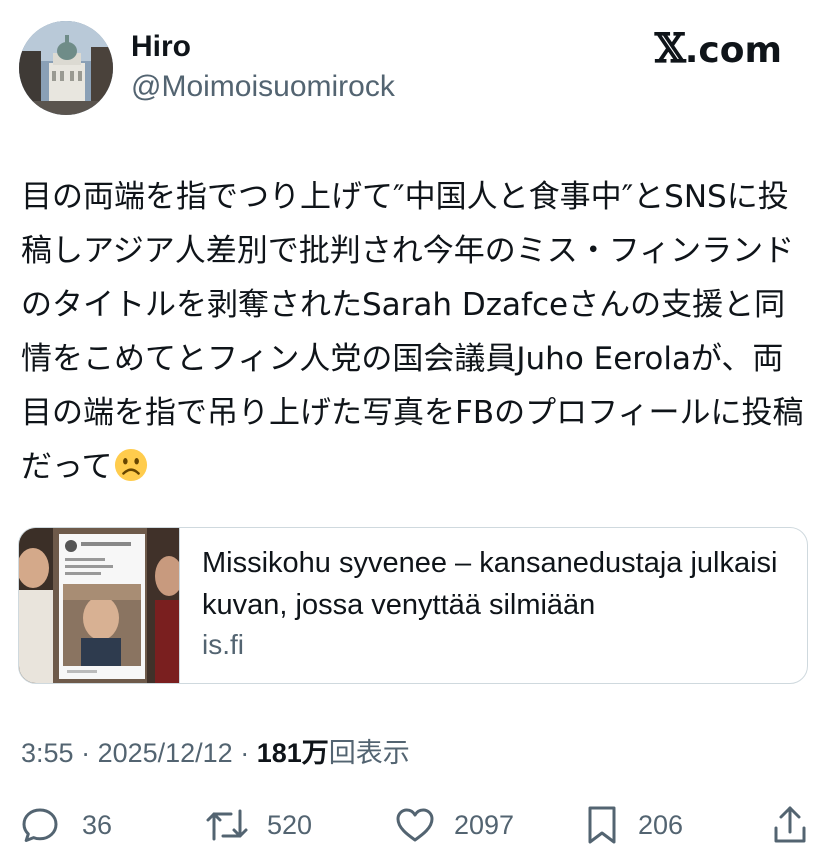 This screenshot has height=866, width=828. Describe the element at coordinates (369, 753) in the screenshot. I see `views-label: 回表示` at that location.